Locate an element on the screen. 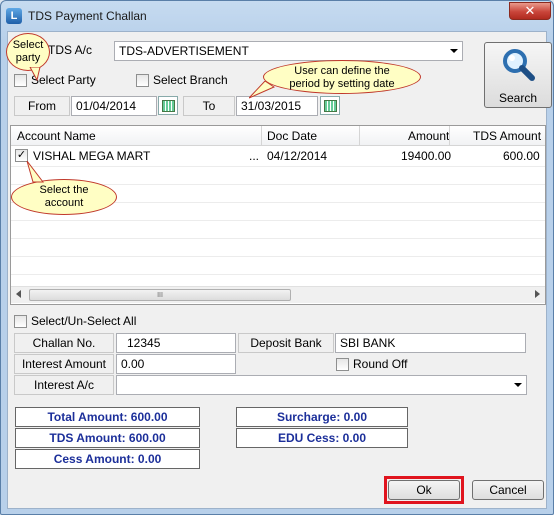 Image resolution: width=554 pixels, height=515 pixels. to-label: To is located at coordinates (209, 106).